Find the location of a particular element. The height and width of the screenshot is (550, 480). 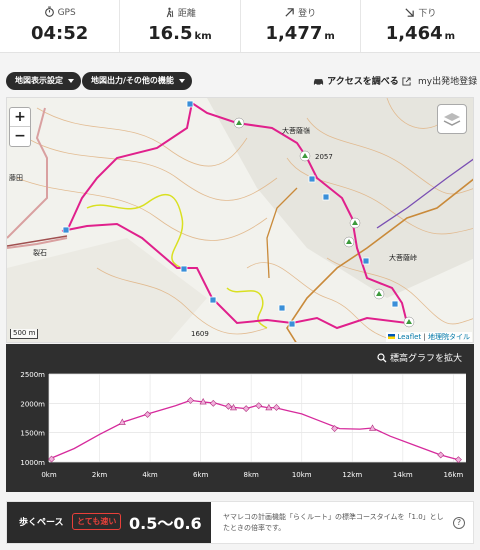

stats-bar: GPS 04:52 距離 16.5 km 登り 1,477 m 下り 1,464 m is located at coordinates (240, 26).